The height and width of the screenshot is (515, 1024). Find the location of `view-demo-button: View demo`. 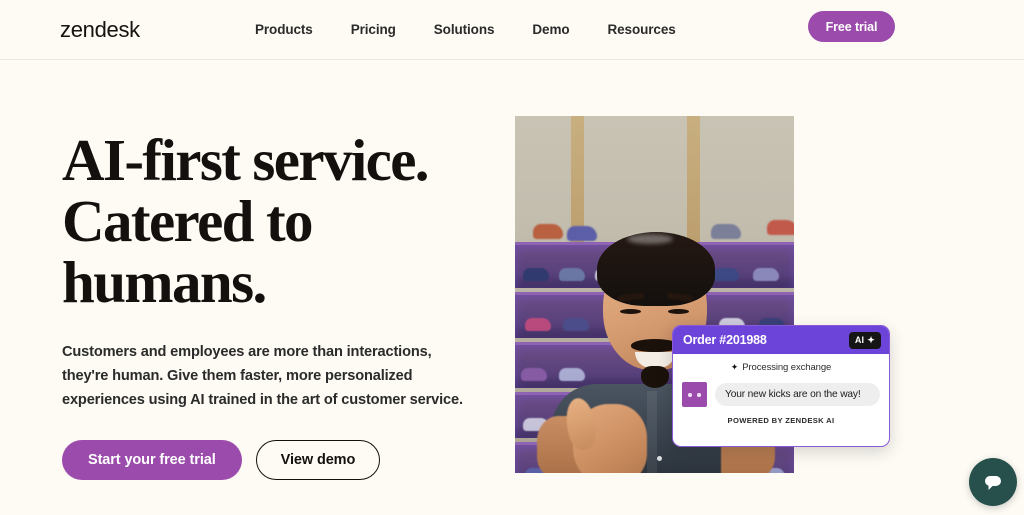

view-demo-button: View demo is located at coordinates (318, 460).